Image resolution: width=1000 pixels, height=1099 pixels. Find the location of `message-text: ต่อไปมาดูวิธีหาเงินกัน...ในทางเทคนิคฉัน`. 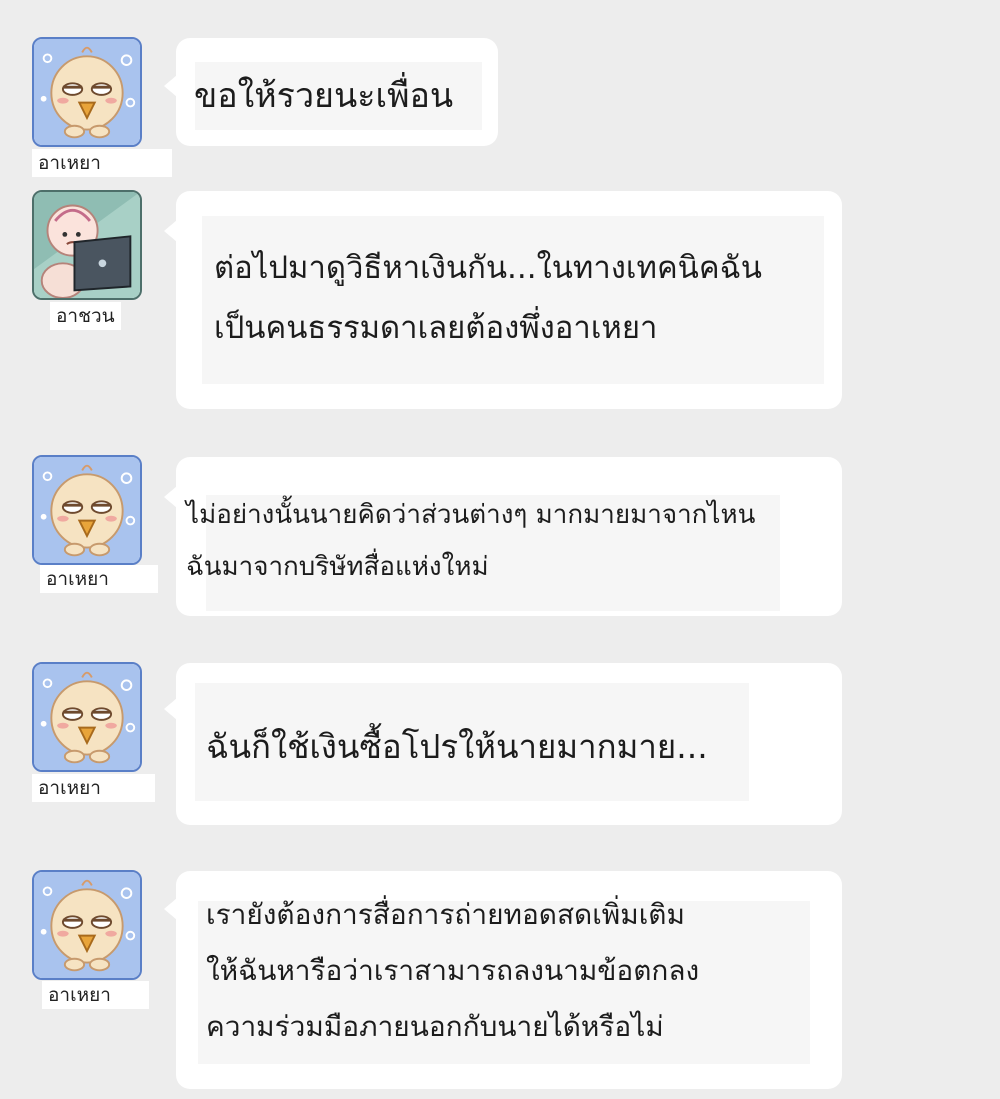

message-text: ต่อไปมาดูวิธีหาเงินกัน...ในทางเทคนิคฉัน is located at coordinates (488, 268).